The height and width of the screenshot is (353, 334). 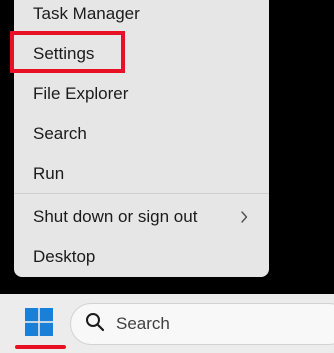 I want to click on menu-item-search: Search, so click(x=141, y=134).